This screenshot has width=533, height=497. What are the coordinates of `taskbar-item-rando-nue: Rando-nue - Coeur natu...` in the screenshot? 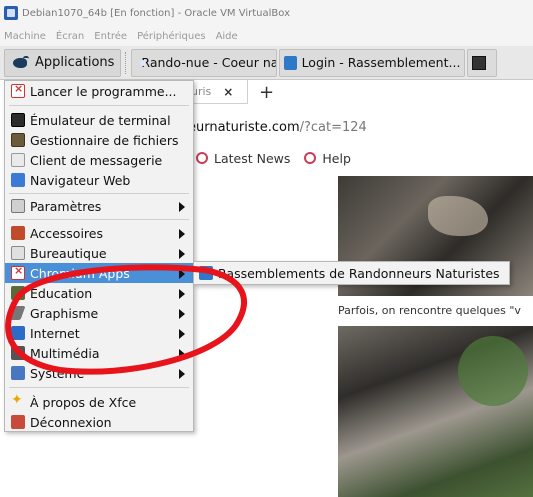 It's located at (204, 62).